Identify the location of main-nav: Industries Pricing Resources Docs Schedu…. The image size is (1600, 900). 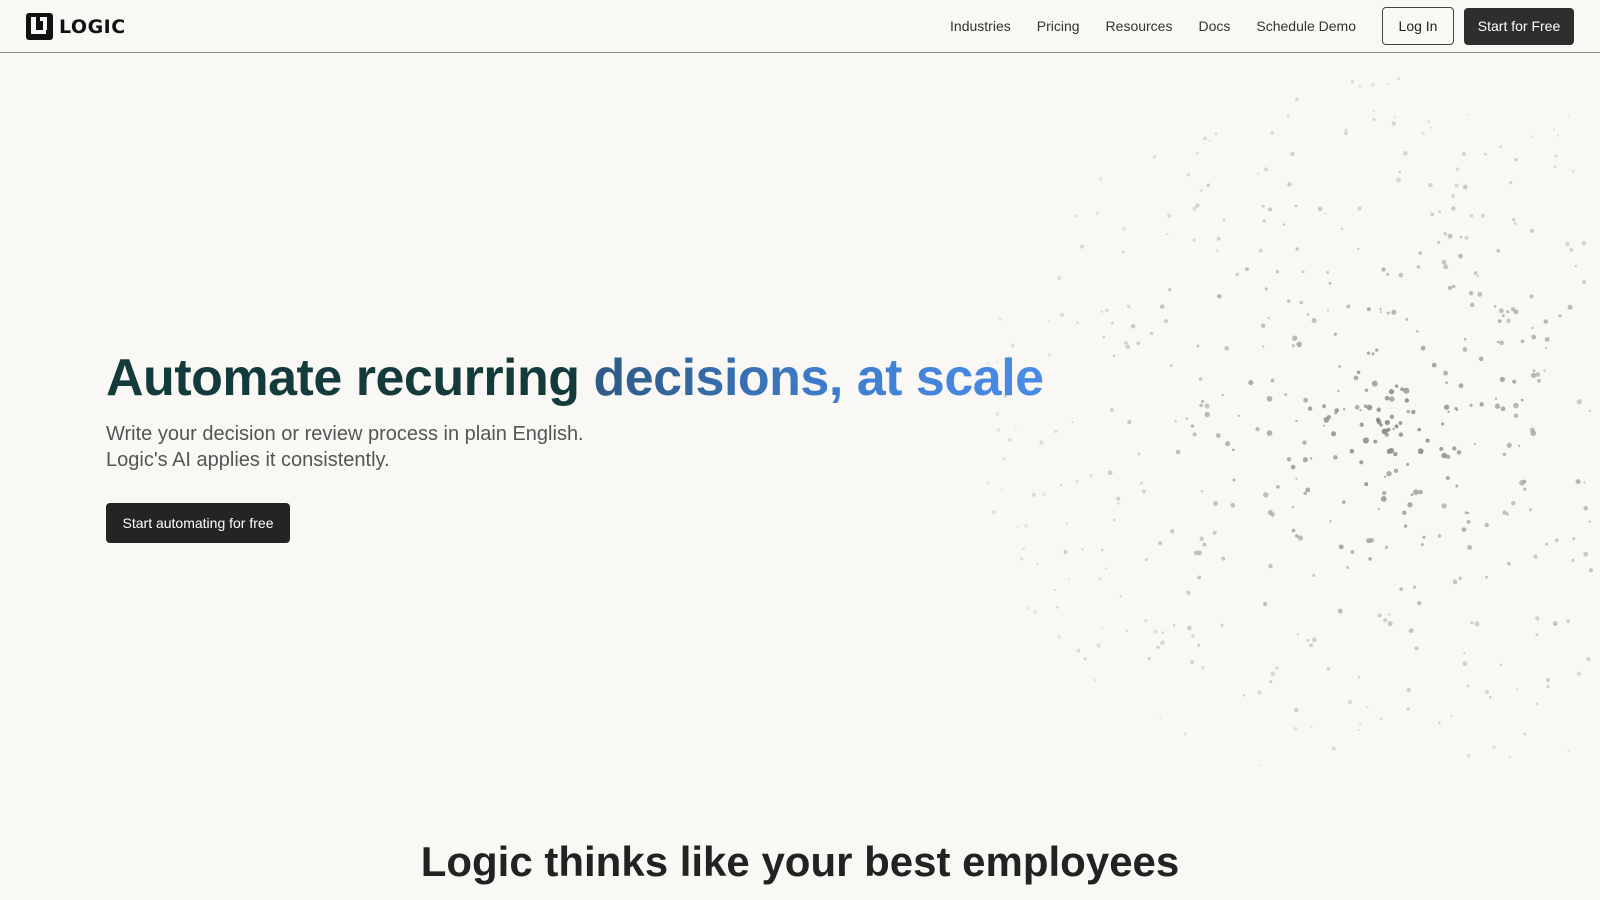
(1275, 26).